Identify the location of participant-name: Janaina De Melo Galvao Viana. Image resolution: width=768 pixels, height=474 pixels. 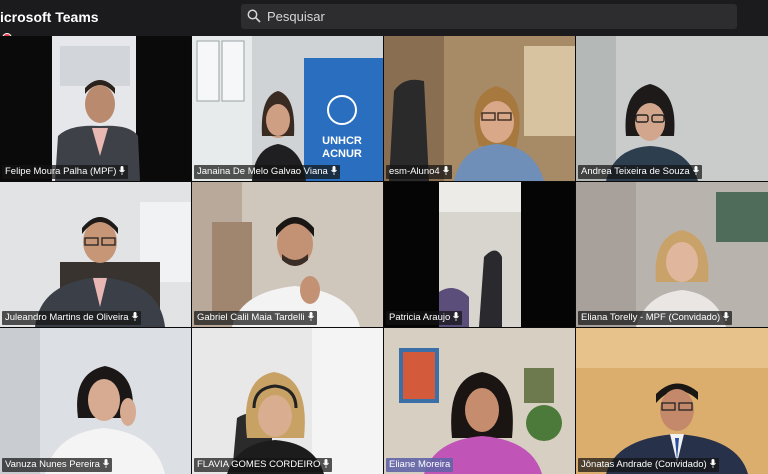
(267, 172).